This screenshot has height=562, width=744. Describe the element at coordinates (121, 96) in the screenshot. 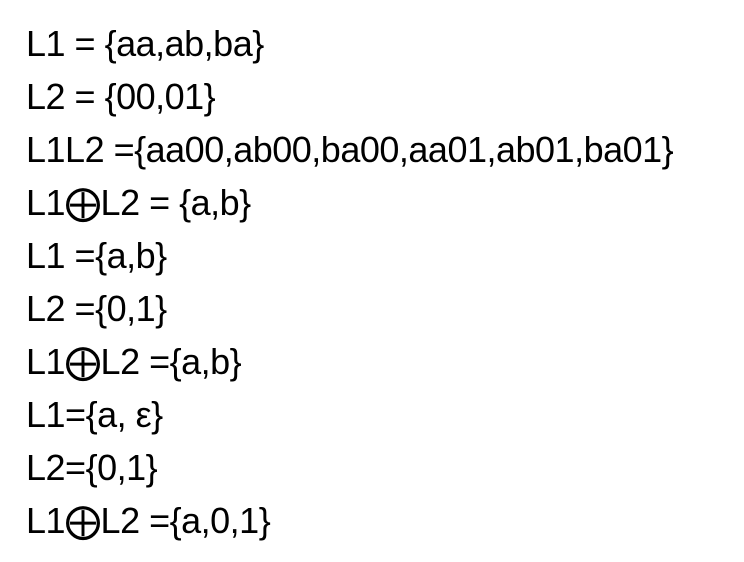

I see `expression-line-2: L2 = {00,01}` at that location.